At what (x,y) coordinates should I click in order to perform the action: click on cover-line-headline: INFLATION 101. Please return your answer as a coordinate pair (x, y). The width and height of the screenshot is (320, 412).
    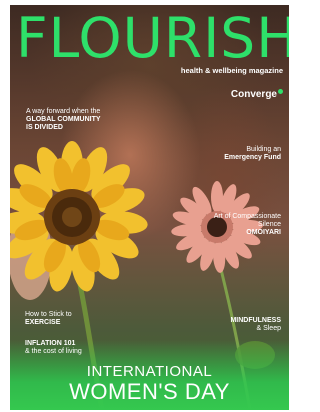
    Looking at the image, I should click on (50, 343).